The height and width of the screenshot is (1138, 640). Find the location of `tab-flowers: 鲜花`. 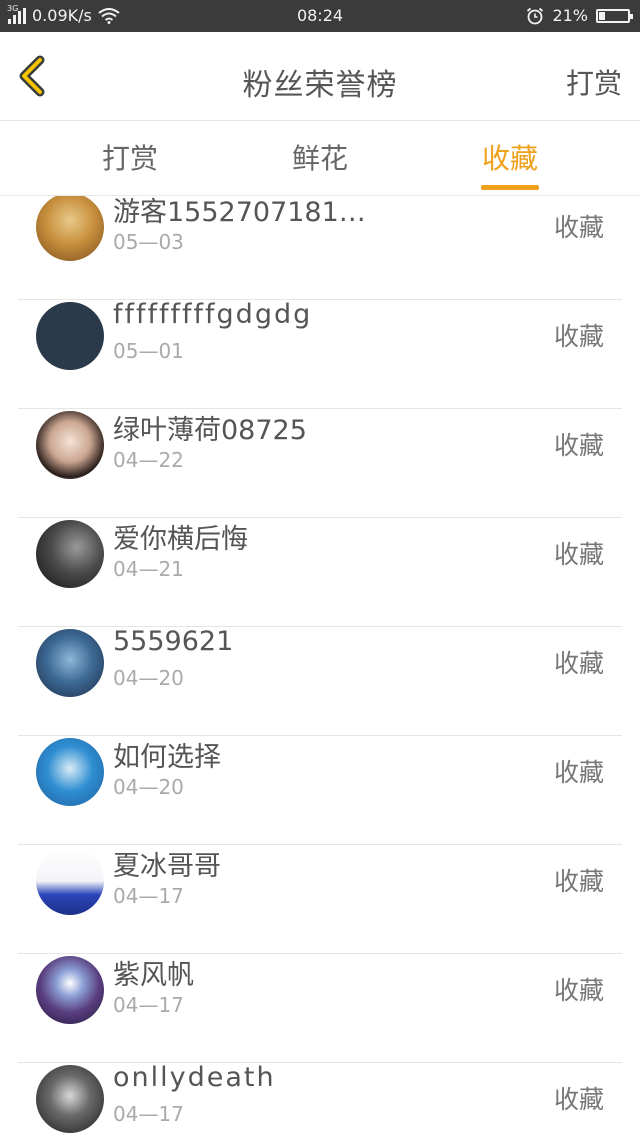

tab-flowers: 鲜花 is located at coordinates (320, 157).